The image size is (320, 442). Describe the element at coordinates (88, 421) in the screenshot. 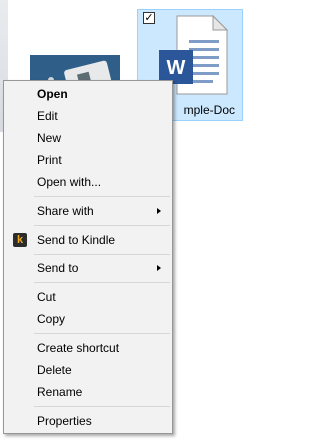

I see `menu-item-properties: Properties` at that location.